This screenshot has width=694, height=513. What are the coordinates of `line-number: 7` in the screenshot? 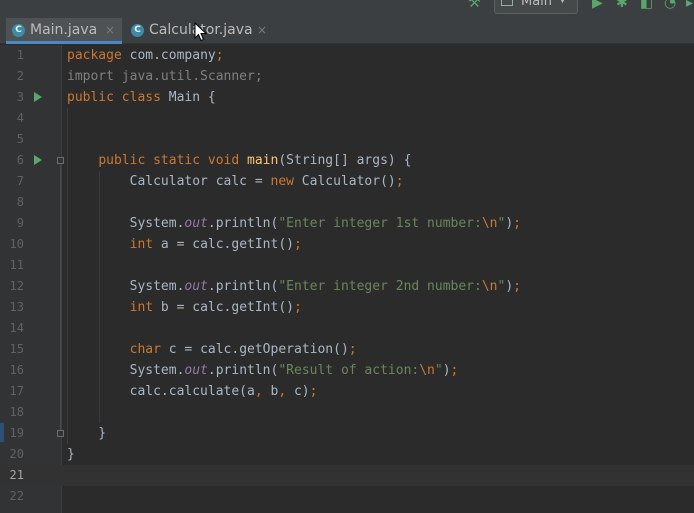 It's located at (20, 181).